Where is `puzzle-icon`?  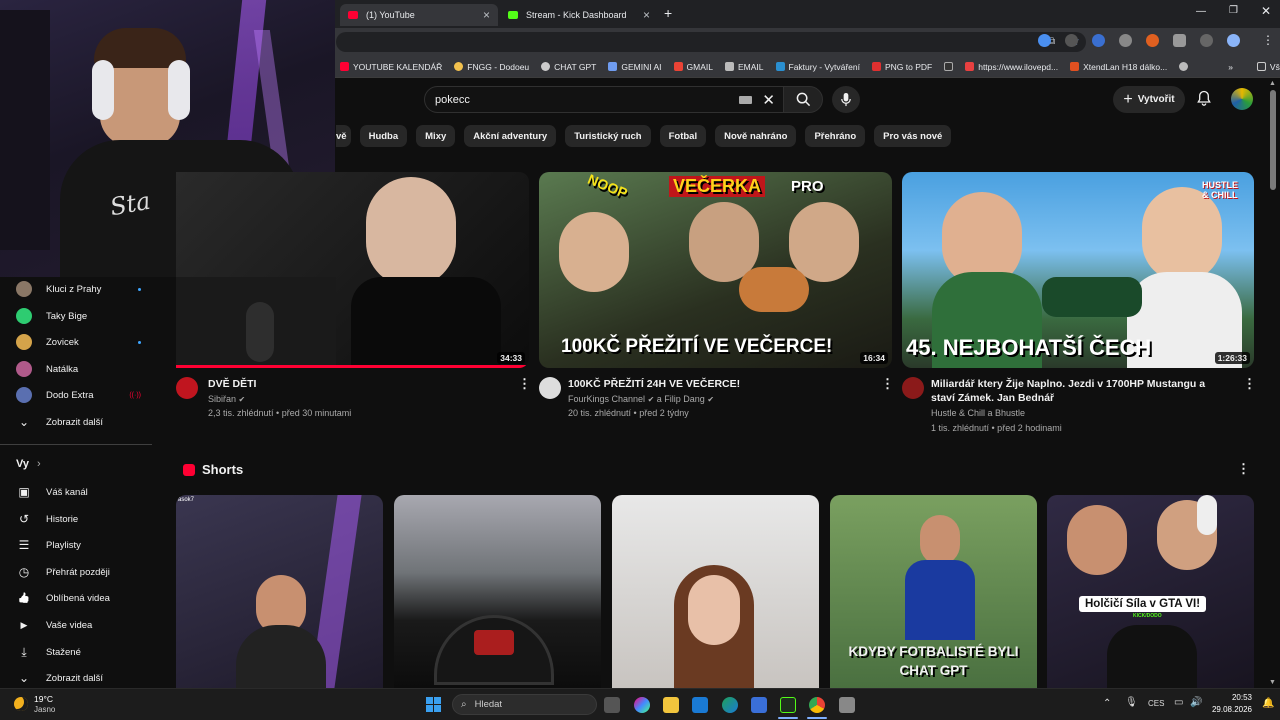
puzzle-icon is located at coordinates (1179, 40).